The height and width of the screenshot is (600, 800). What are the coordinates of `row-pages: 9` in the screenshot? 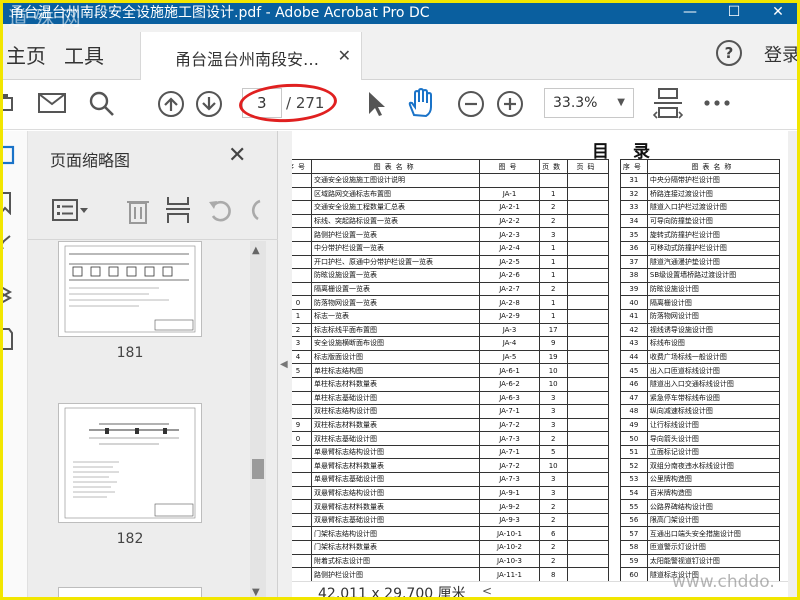 It's located at (553, 343).